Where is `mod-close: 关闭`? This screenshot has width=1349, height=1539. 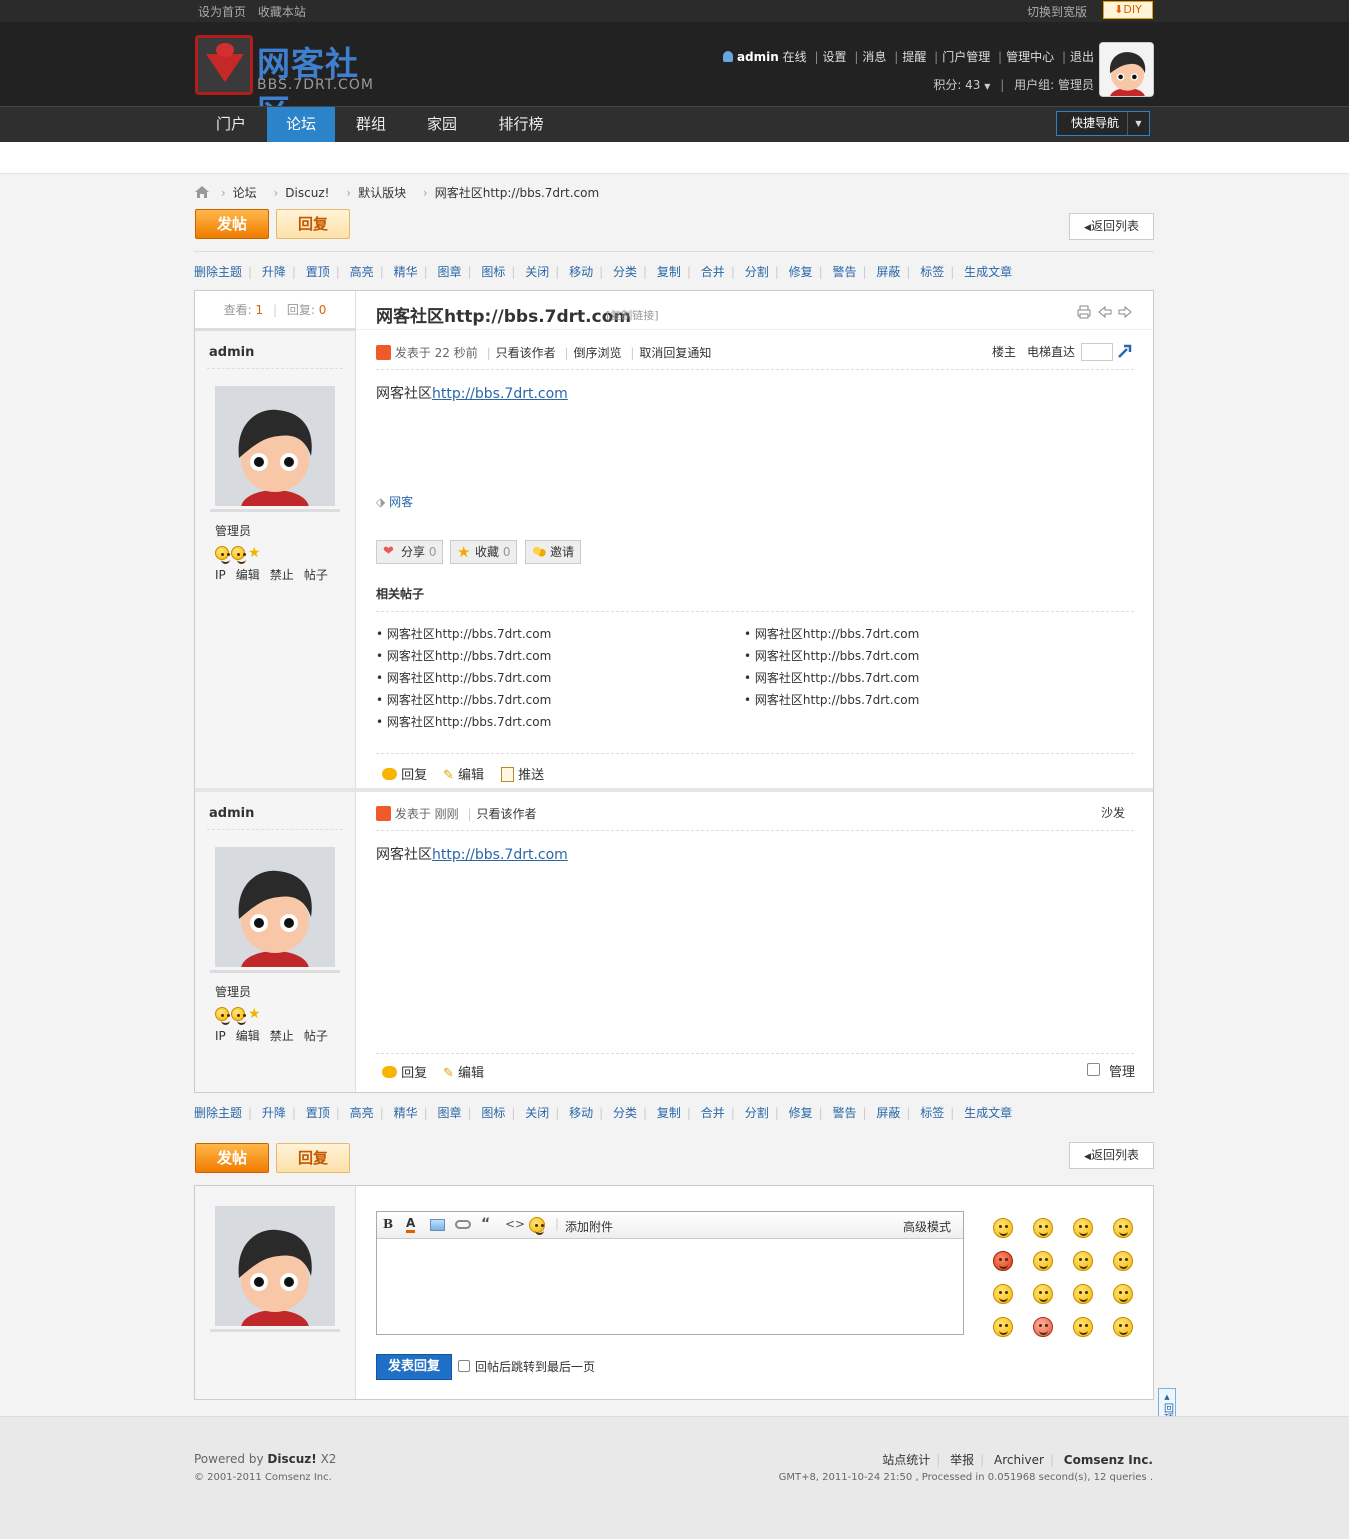 mod-close: 关闭 is located at coordinates (537, 271).